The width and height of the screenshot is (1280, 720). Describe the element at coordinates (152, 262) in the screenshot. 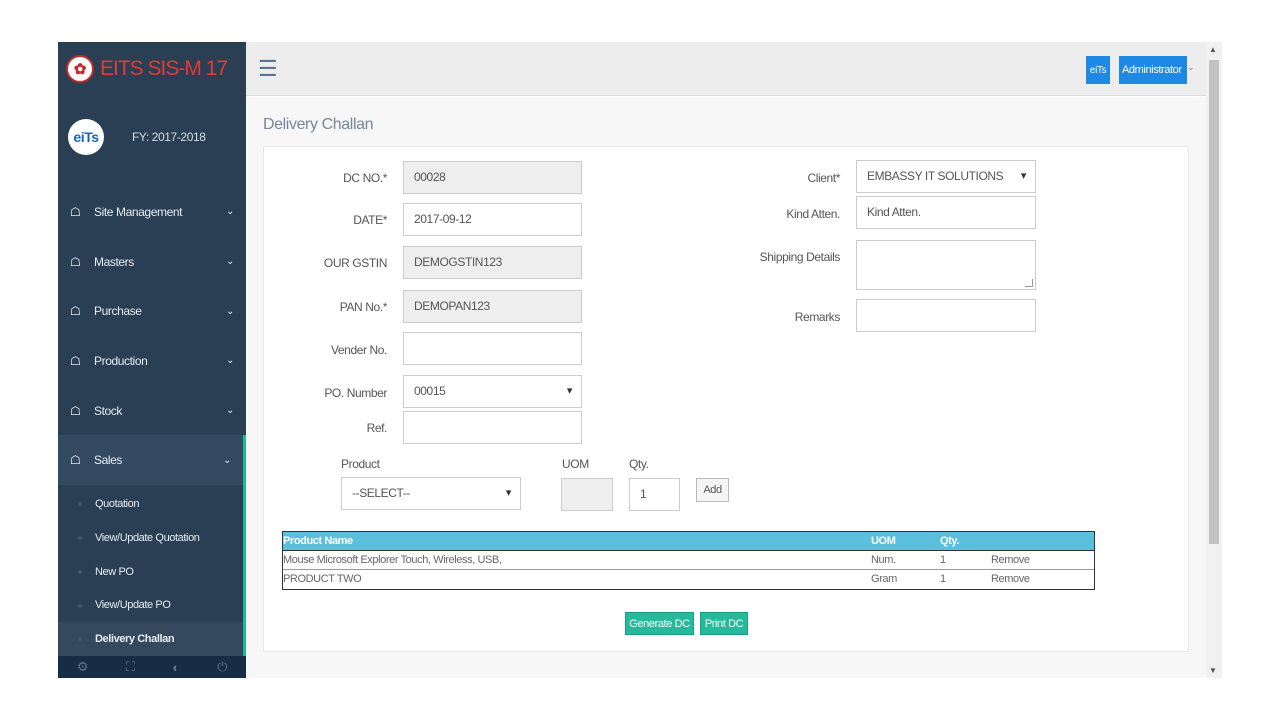

I see `sidebar-item-masters: ☖ Masters ⌄` at that location.